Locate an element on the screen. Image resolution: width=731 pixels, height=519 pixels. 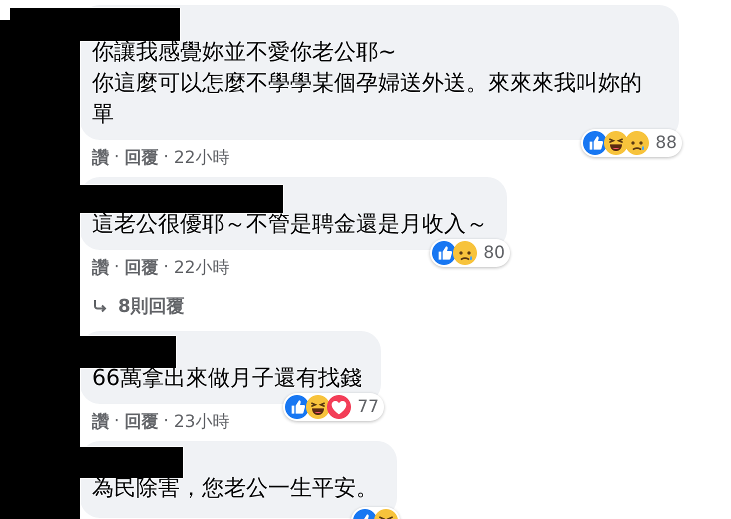
reaction-count: 80 is located at coordinates (494, 253).